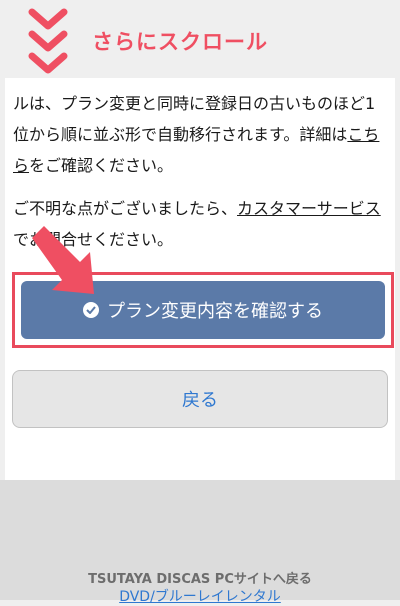  Describe the element at coordinates (101, 165) in the screenshot. I see `migration-info-text-end: をご確認ください。` at that location.